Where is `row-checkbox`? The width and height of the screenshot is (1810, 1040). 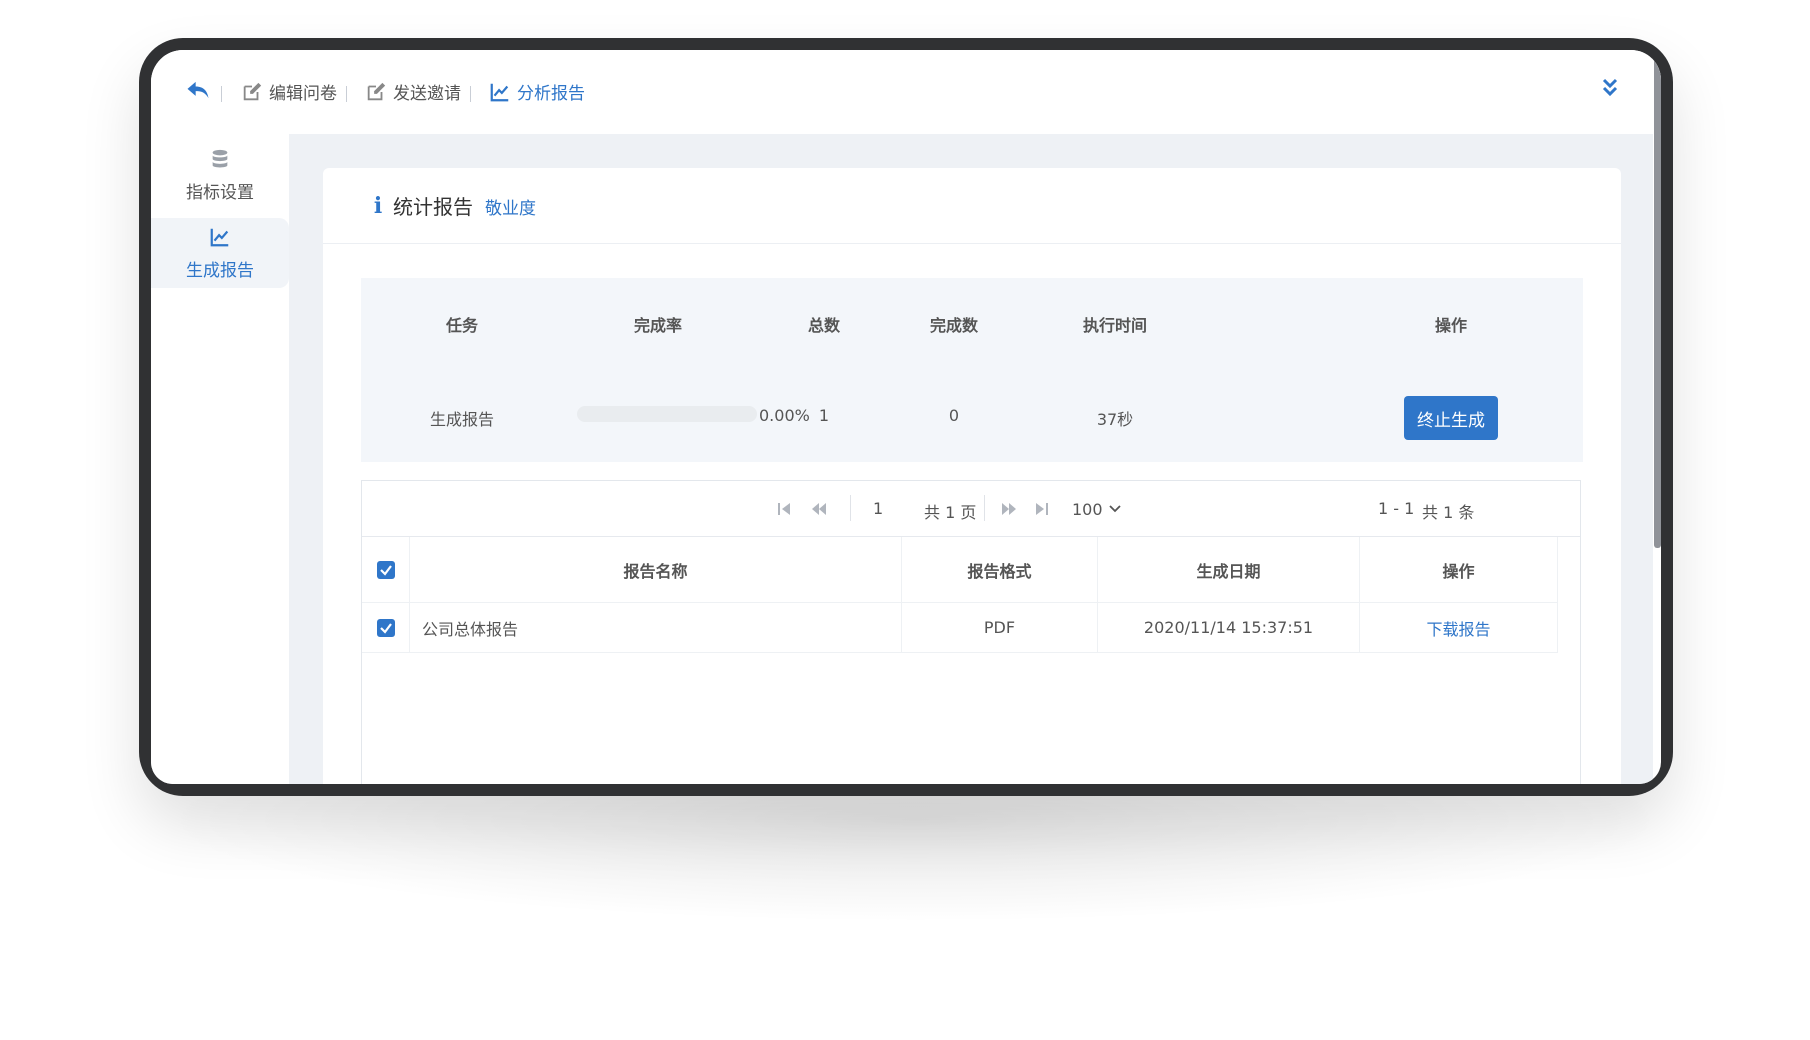 row-checkbox is located at coordinates (385, 627).